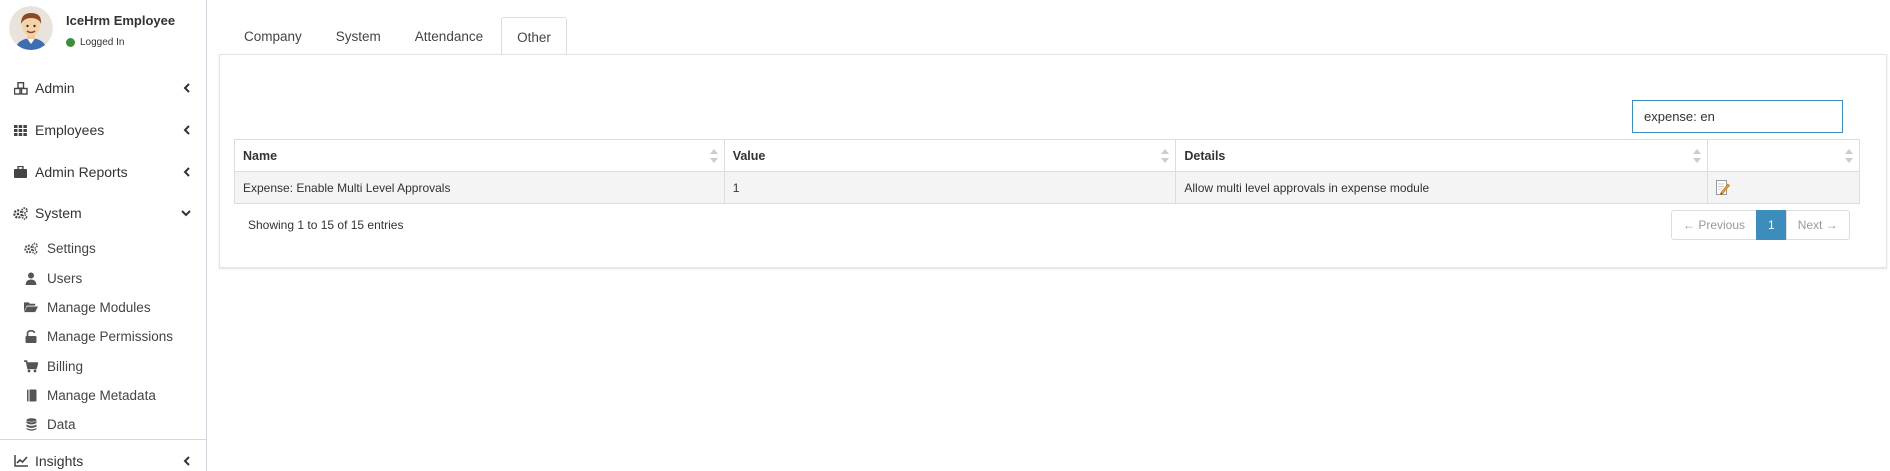 Image resolution: width=1890 pixels, height=471 pixels. What do you see at coordinates (479, 155) in the screenshot?
I see `column-header-name: Name` at bounding box center [479, 155].